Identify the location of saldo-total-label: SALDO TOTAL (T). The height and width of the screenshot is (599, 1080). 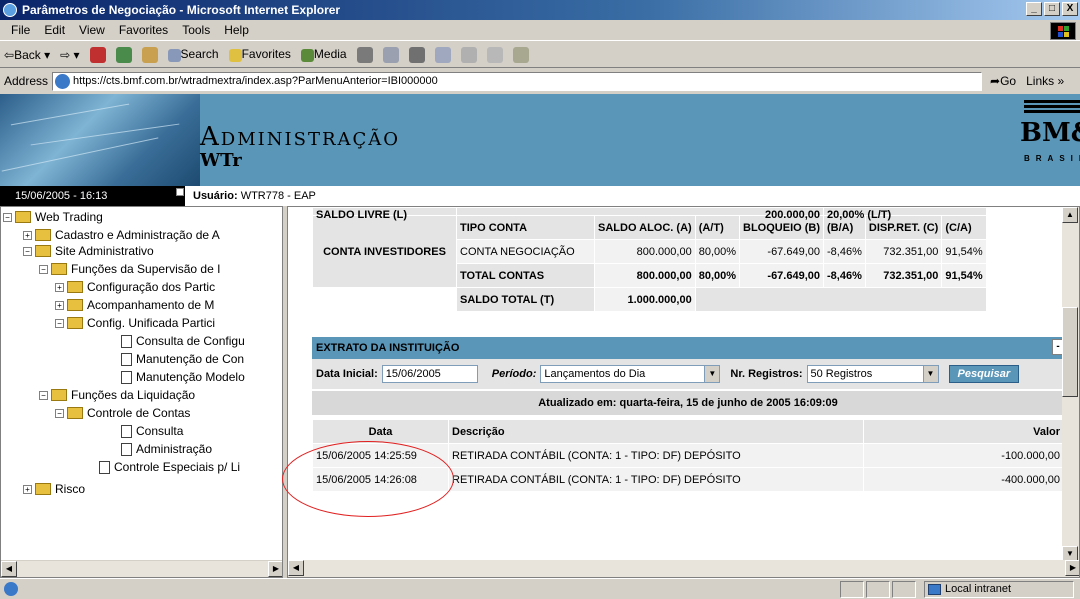
(525, 299).